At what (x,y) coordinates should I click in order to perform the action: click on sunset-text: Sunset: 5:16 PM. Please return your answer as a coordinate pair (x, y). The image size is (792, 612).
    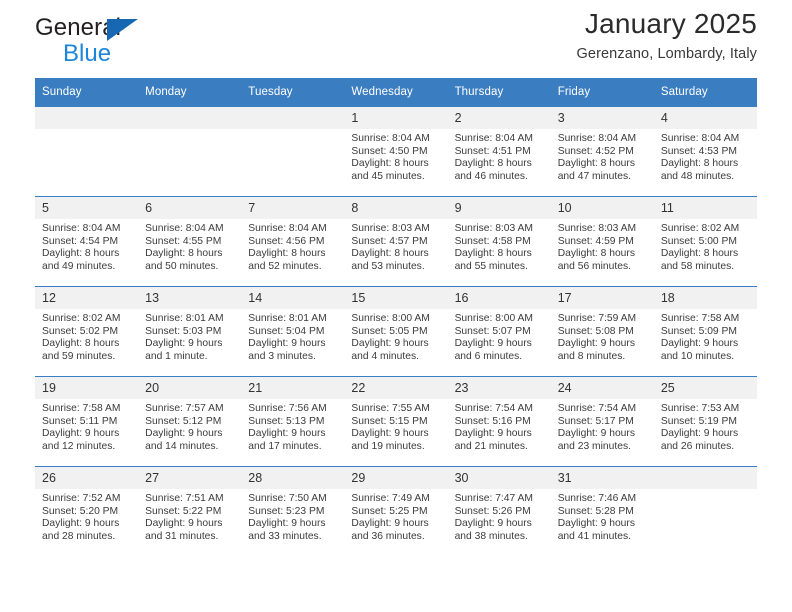
    Looking at the image, I should click on (492, 421).